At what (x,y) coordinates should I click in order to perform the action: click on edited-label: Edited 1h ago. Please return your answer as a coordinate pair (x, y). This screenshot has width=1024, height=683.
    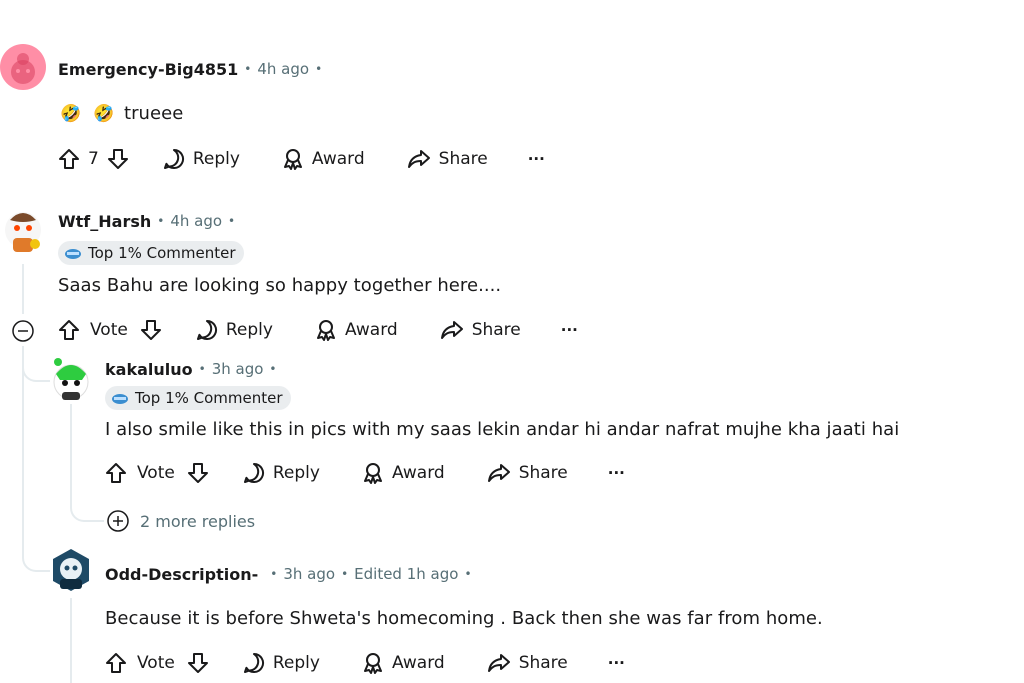
    Looking at the image, I should click on (406, 574).